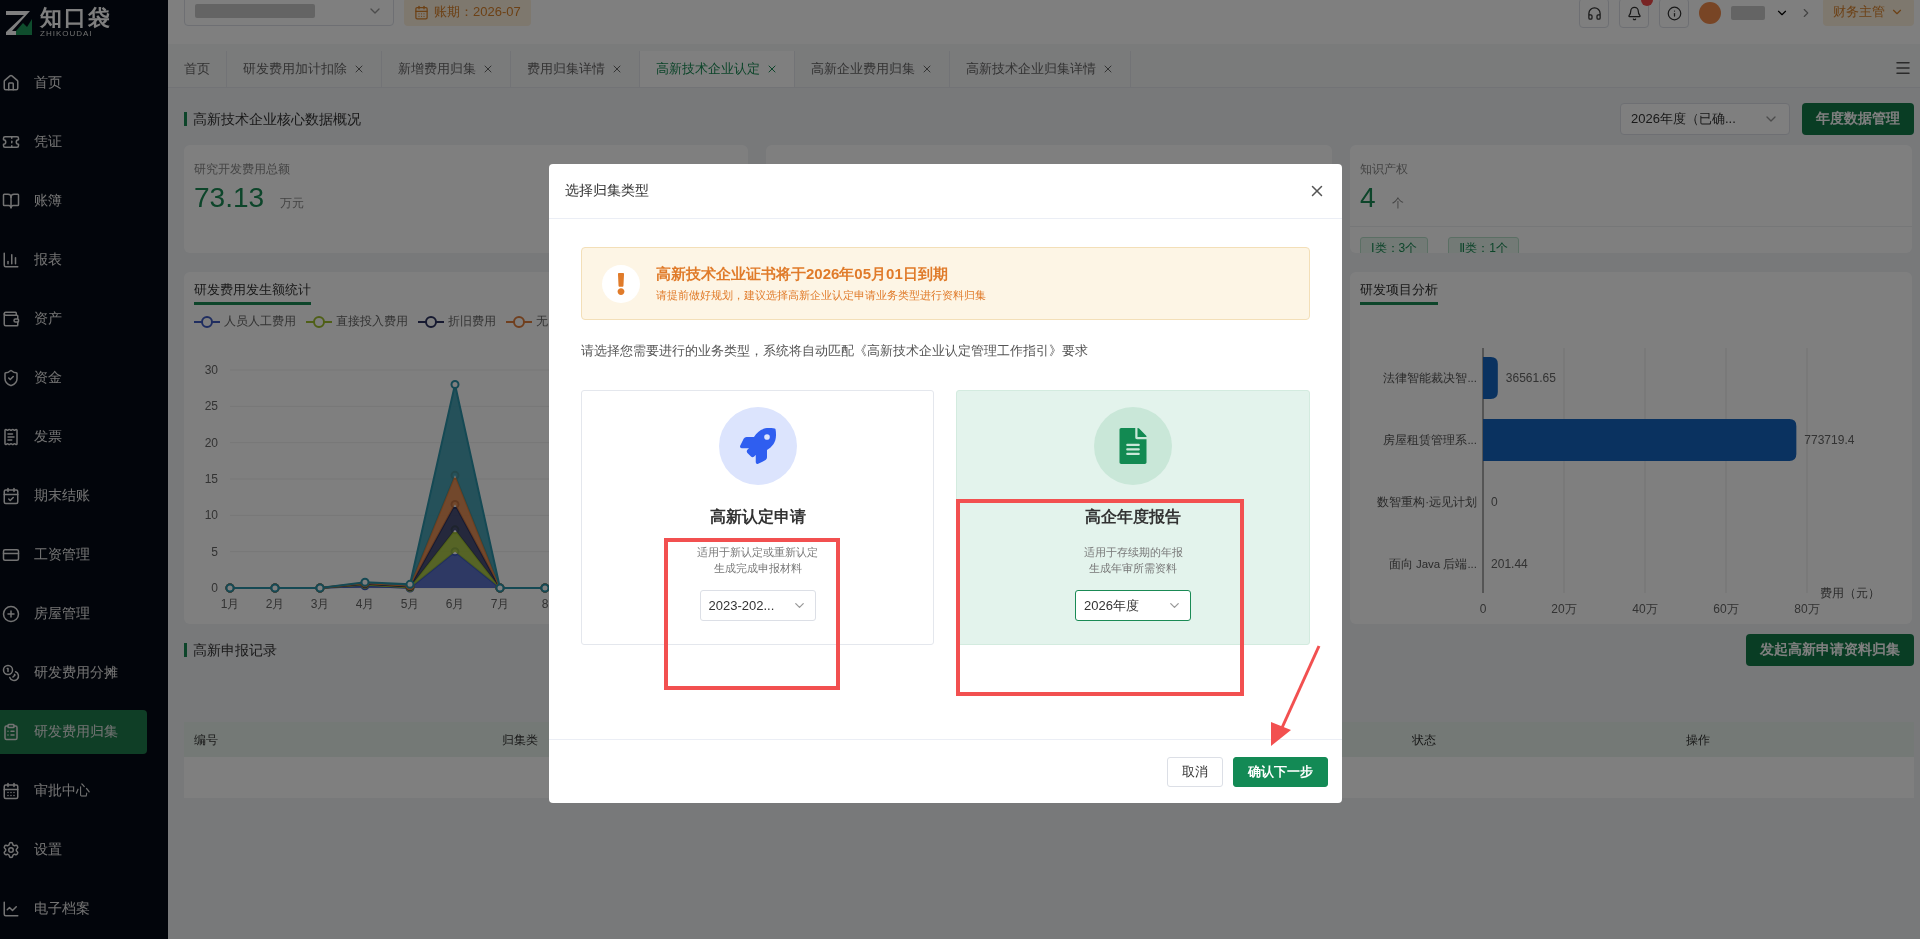 The image size is (1920, 939). Describe the element at coordinates (1424, 740) in the screenshot. I see `column-header: 状态` at that location.